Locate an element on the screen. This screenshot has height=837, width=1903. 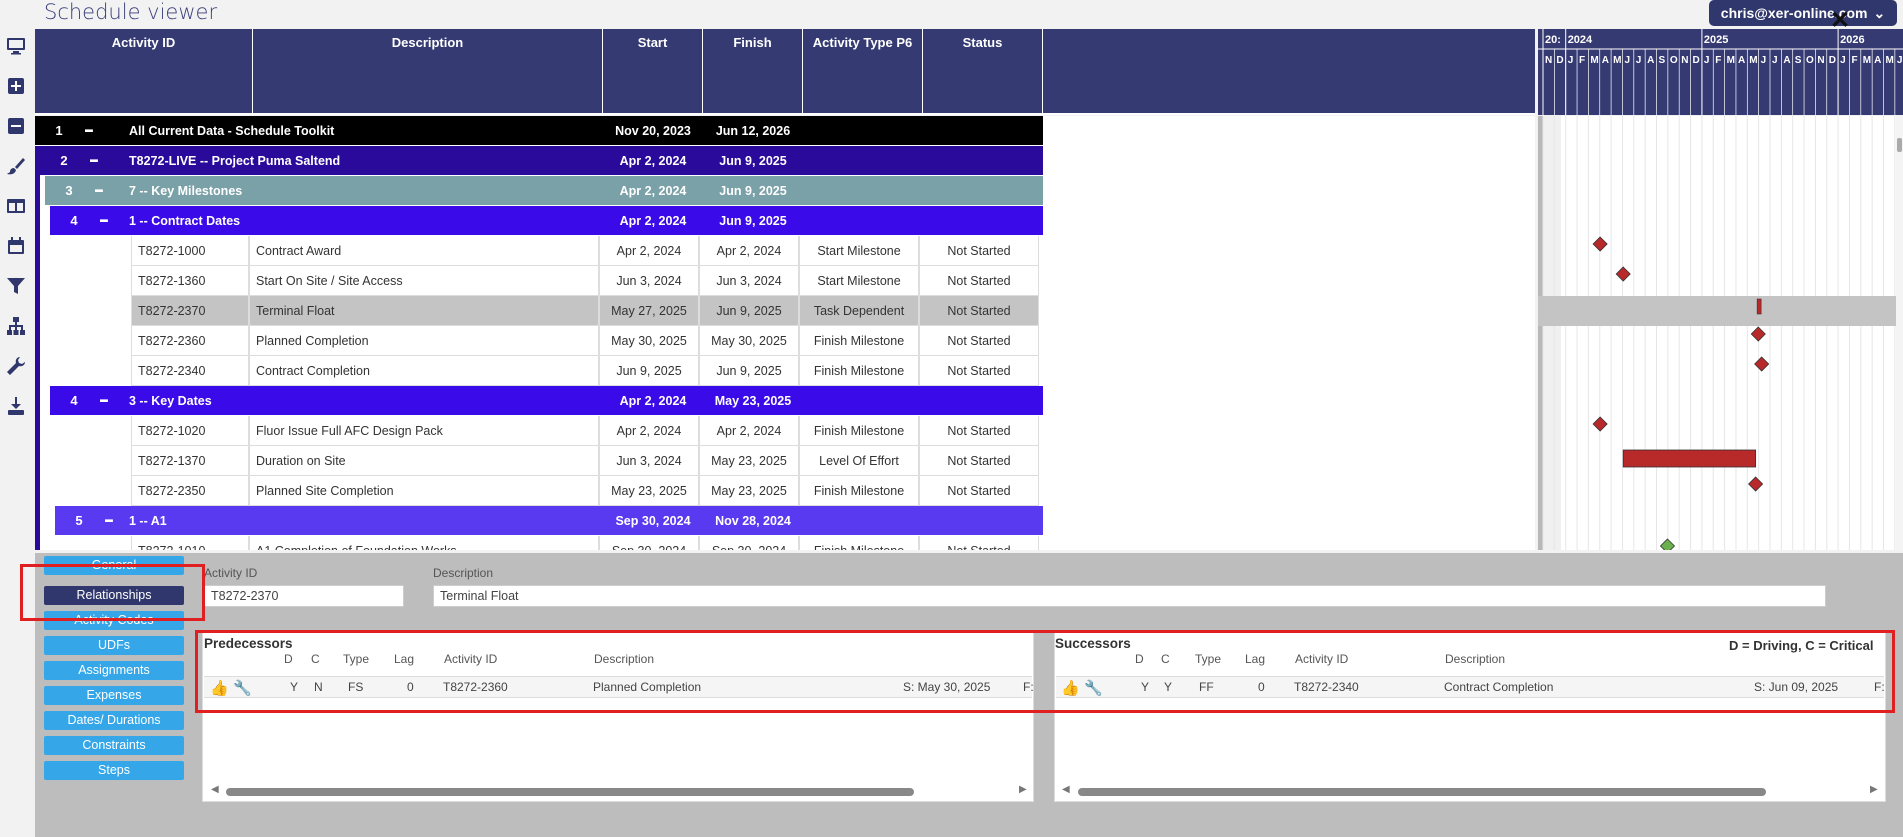
activity-id: T8272-1000 is located at coordinates (190, 251).